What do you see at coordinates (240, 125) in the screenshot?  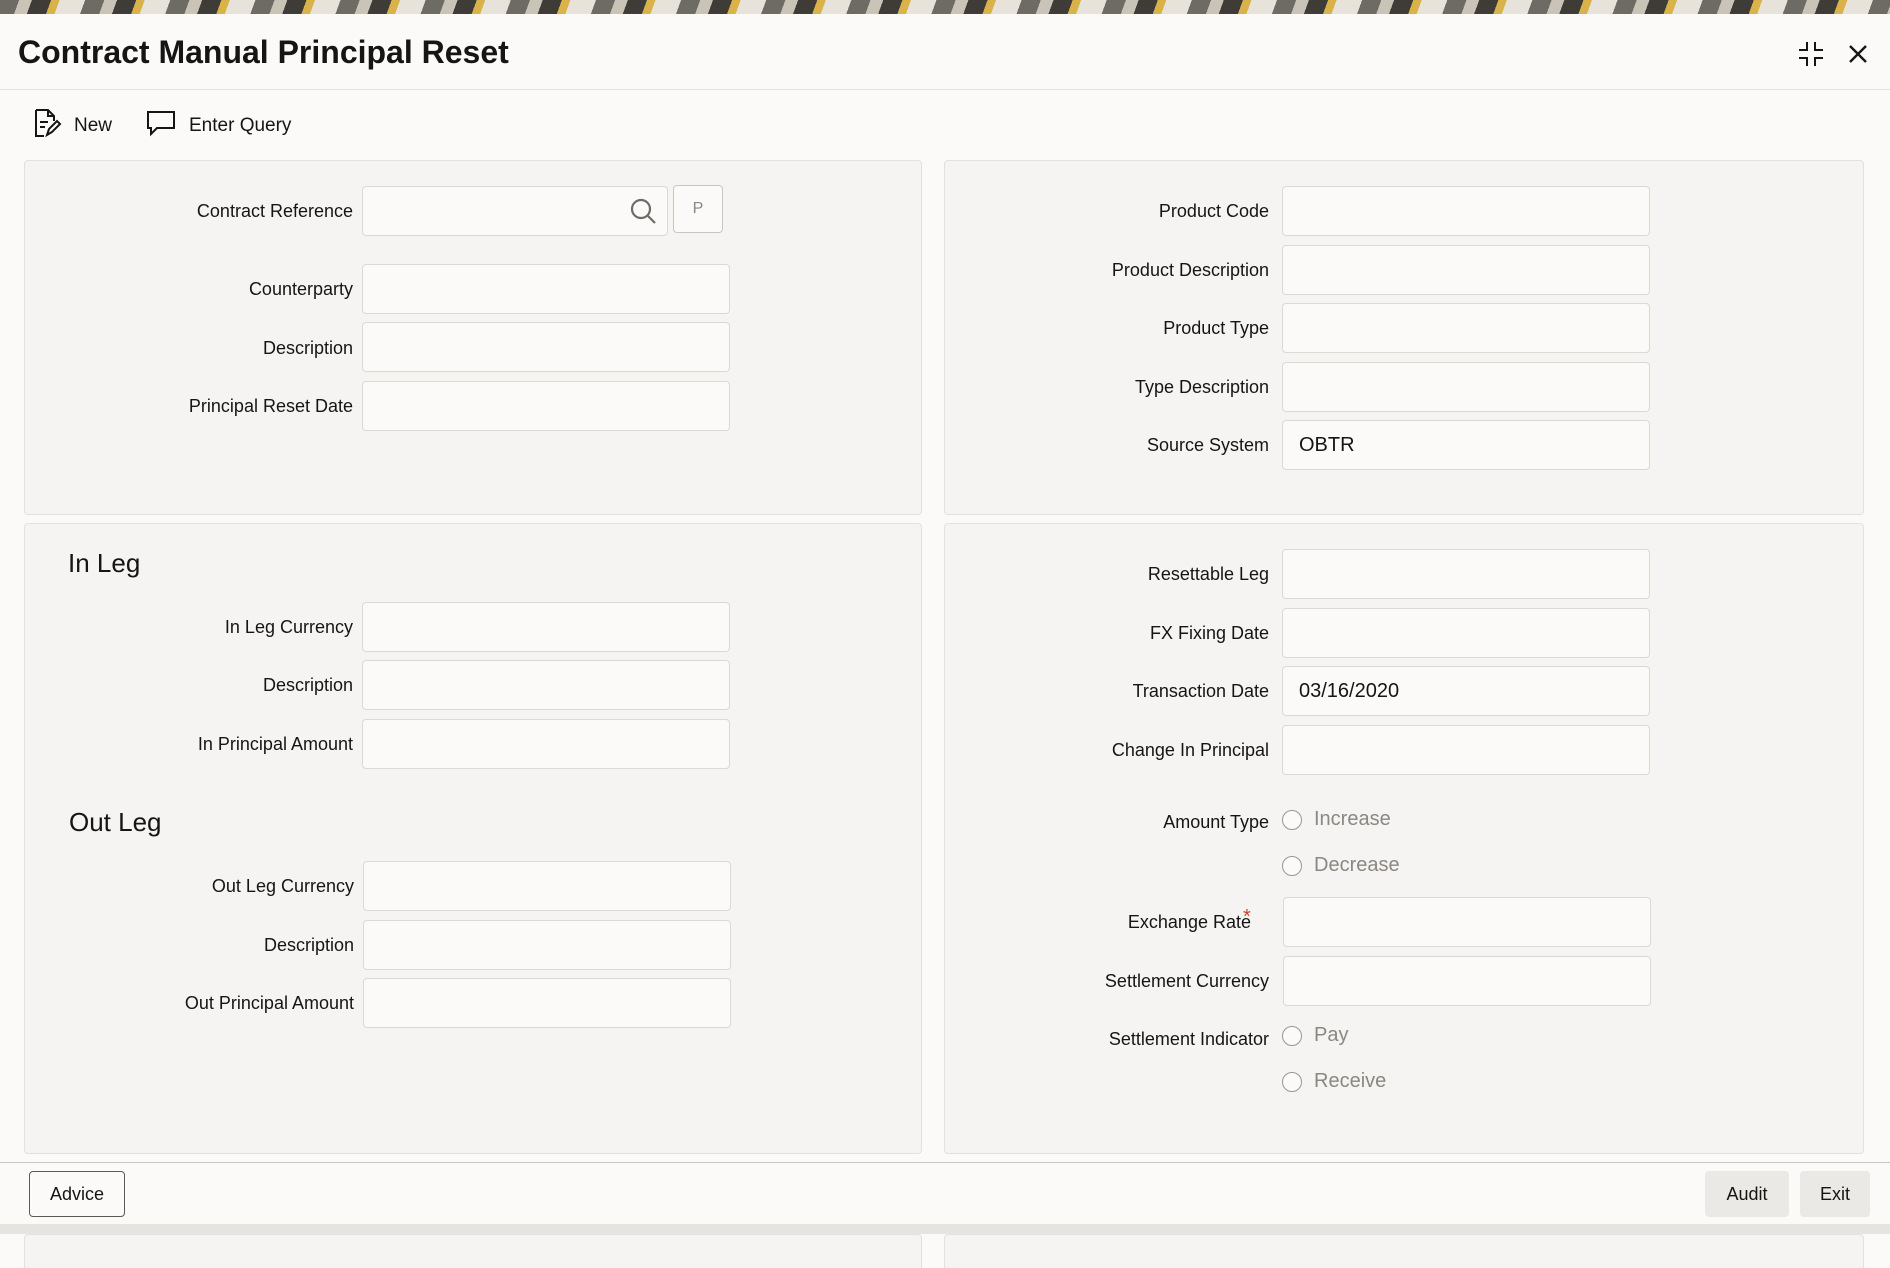 I see `enter-query-label: Enter Query` at bounding box center [240, 125].